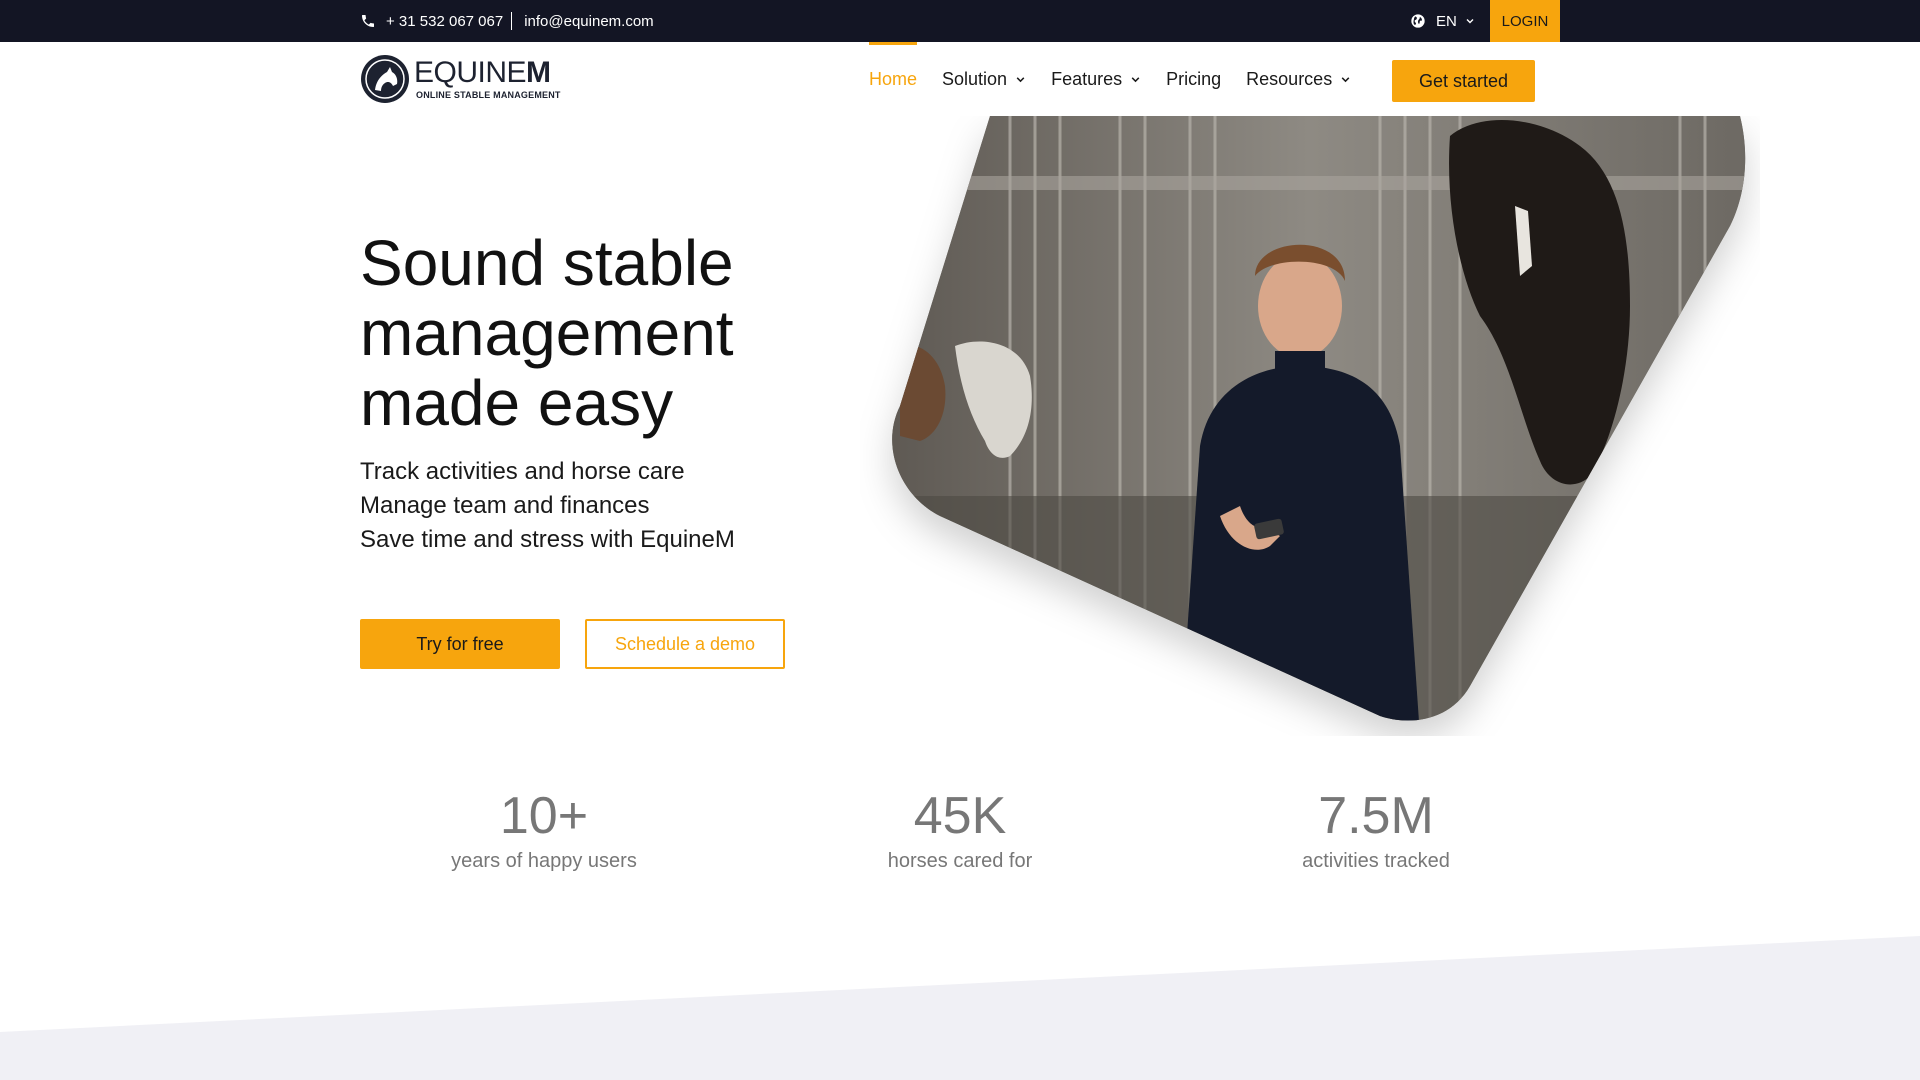 The height and width of the screenshot is (1080, 1920). I want to click on nav-features: Features, so click(1096, 79).